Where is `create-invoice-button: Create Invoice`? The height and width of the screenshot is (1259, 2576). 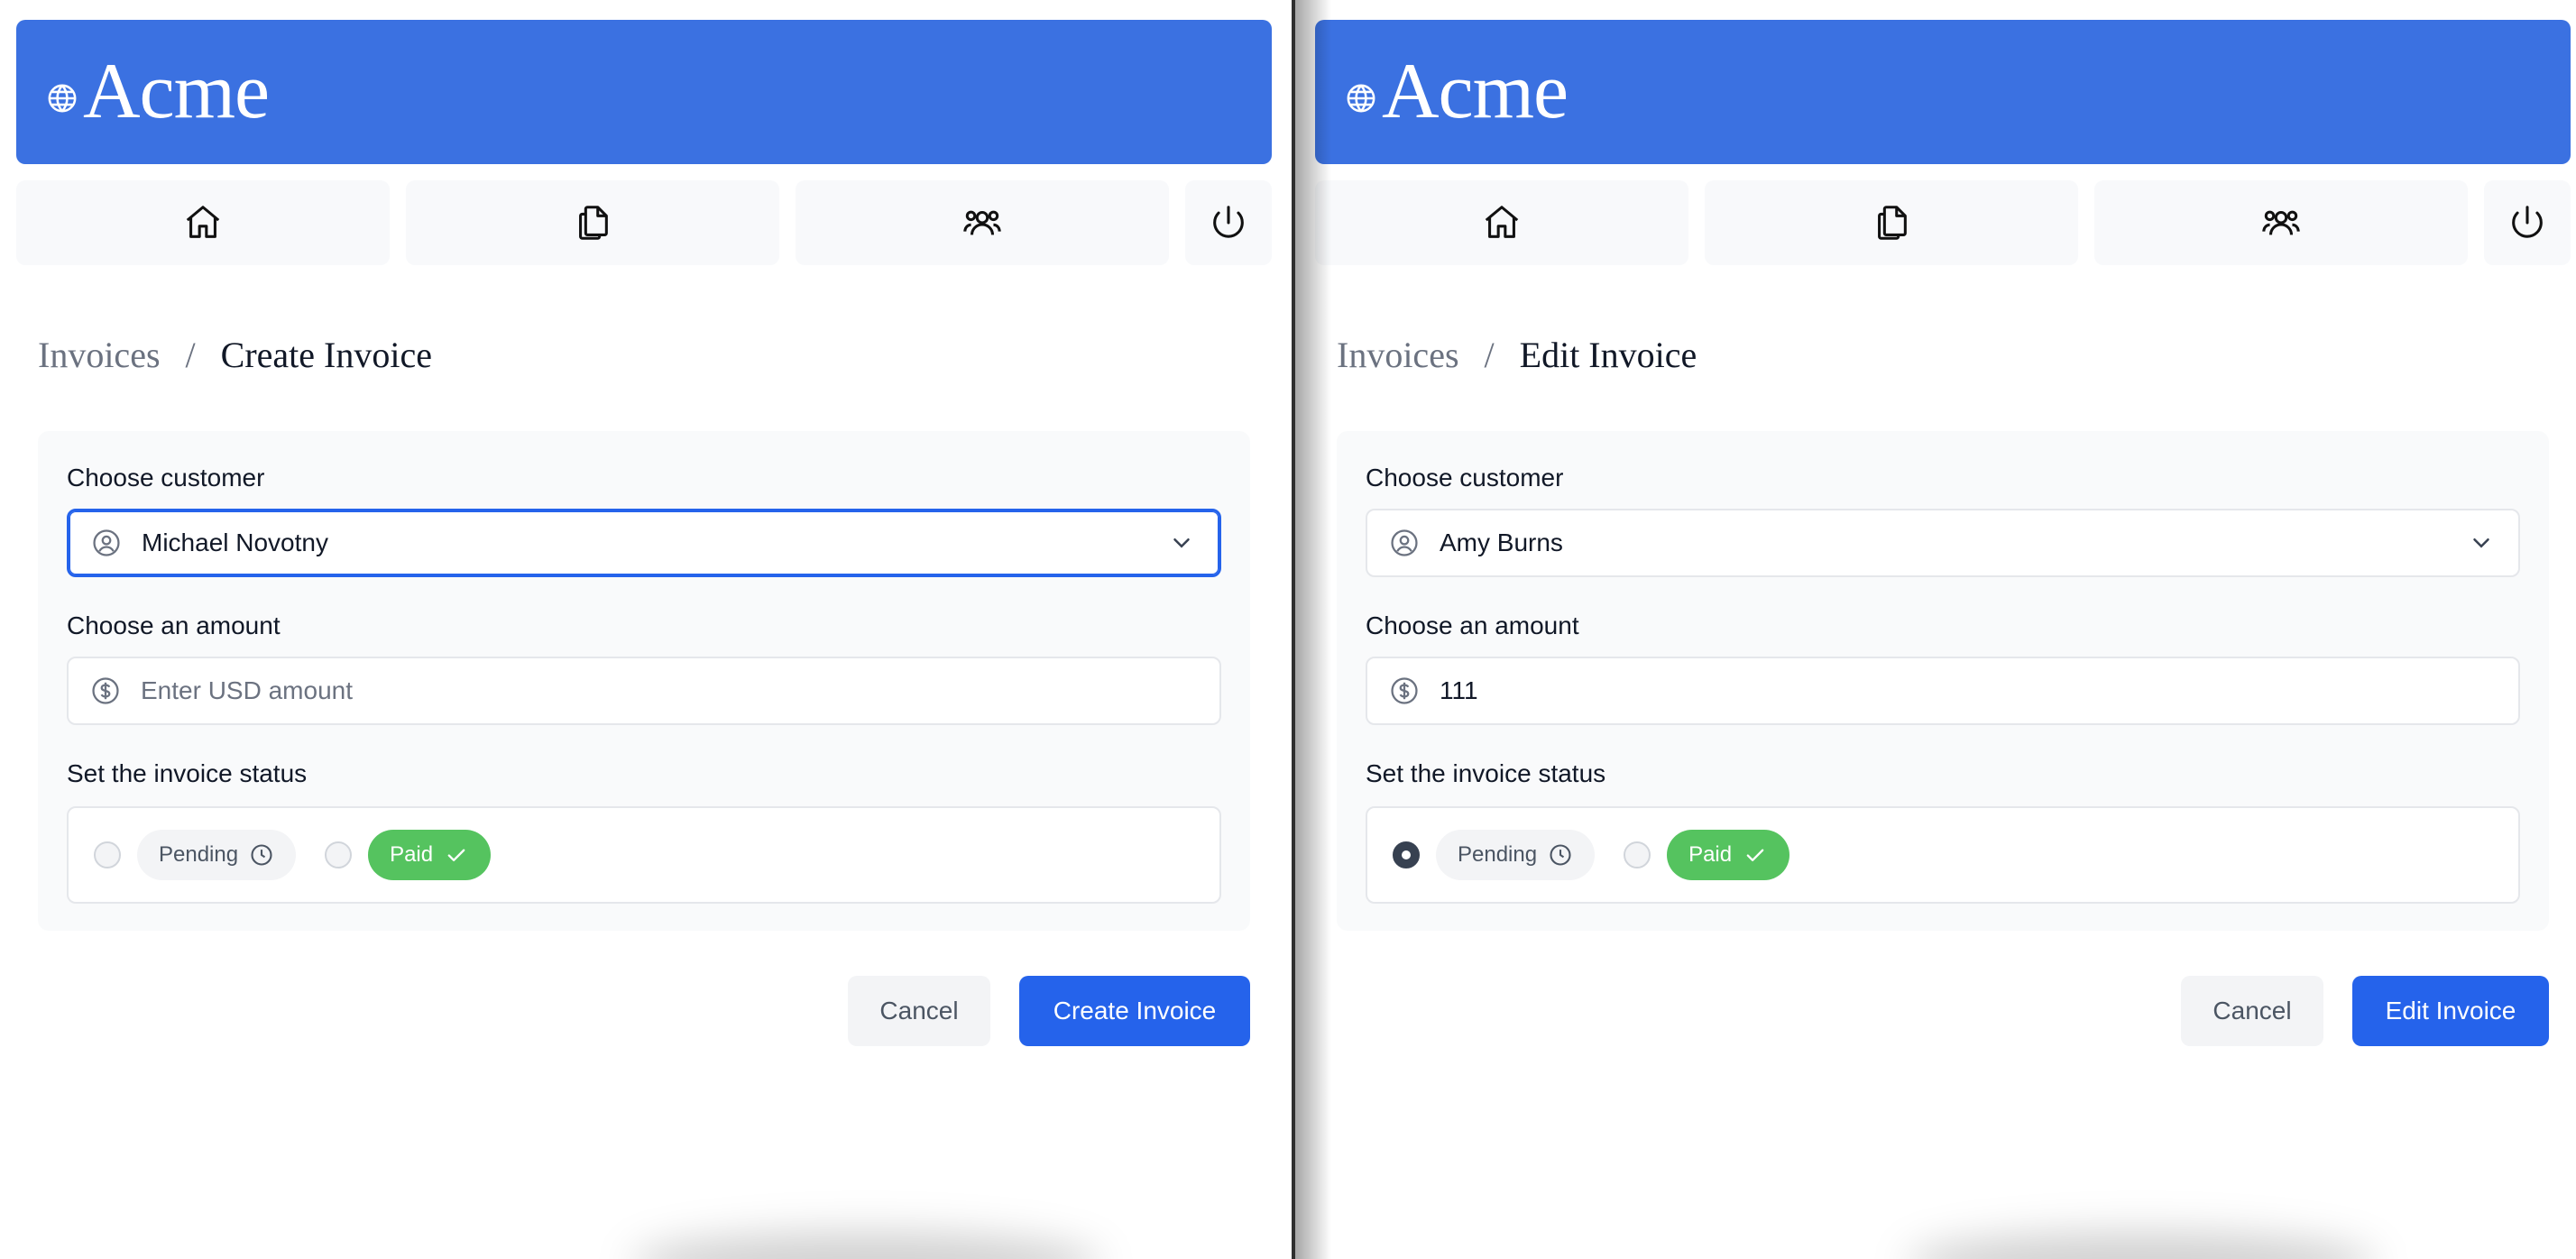
create-invoice-button: Create Invoice is located at coordinates (1135, 1011).